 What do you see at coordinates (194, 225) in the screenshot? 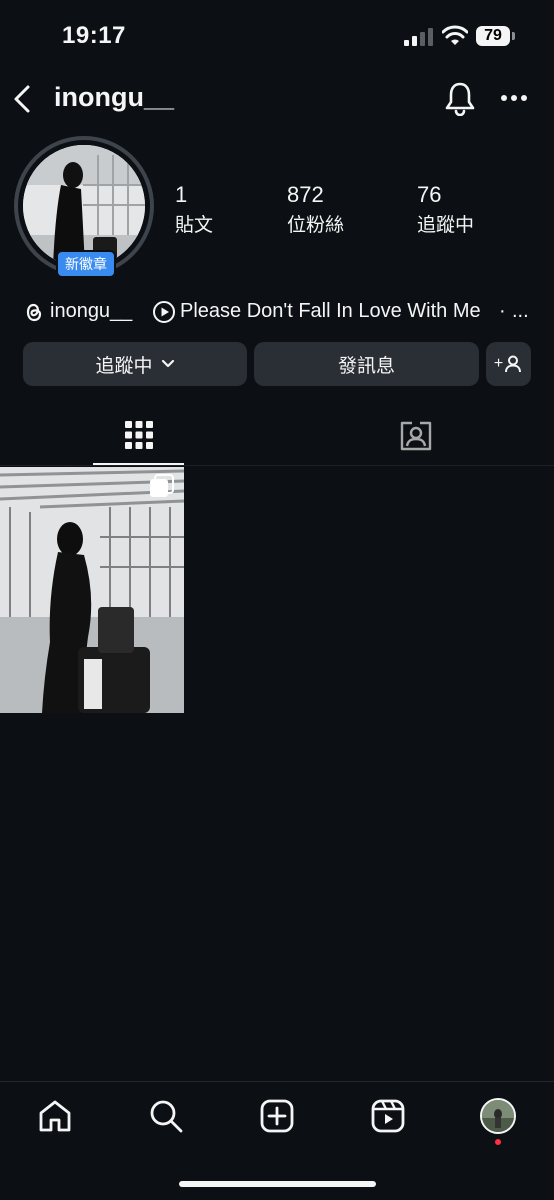
I see `posts-label: 貼文` at bounding box center [194, 225].